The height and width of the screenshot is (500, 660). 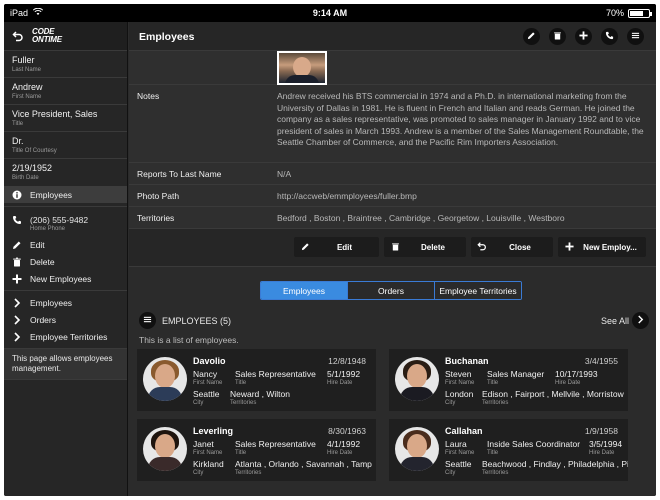 What do you see at coordinates (65, 36) in the screenshot?
I see `sidebar-header: CODE ONTIME` at bounding box center [65, 36].